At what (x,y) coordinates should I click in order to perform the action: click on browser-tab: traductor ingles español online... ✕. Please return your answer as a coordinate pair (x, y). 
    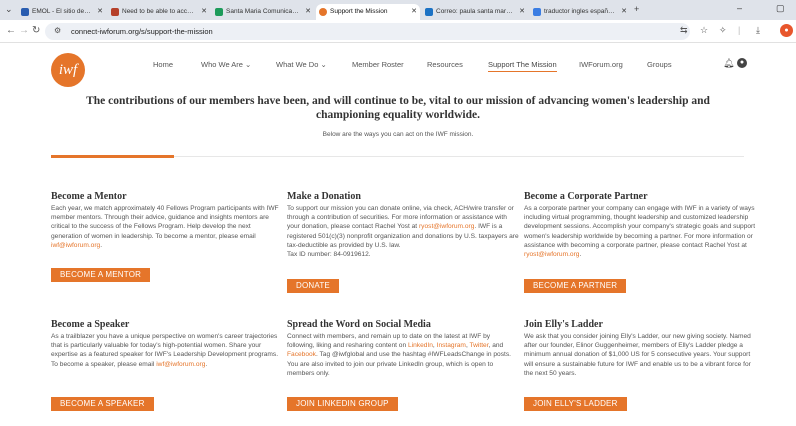
    Looking at the image, I should click on (580, 12).